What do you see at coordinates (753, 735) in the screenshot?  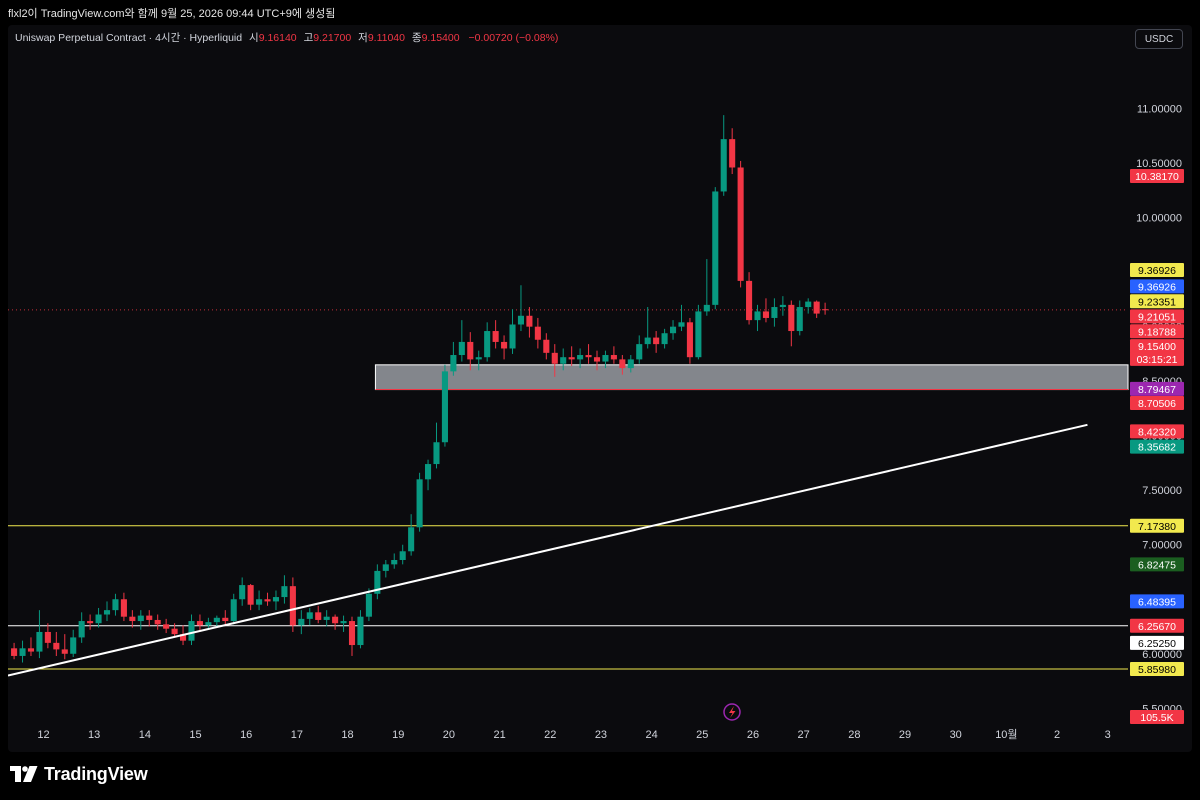 I see `time-tick-label: 26` at bounding box center [753, 735].